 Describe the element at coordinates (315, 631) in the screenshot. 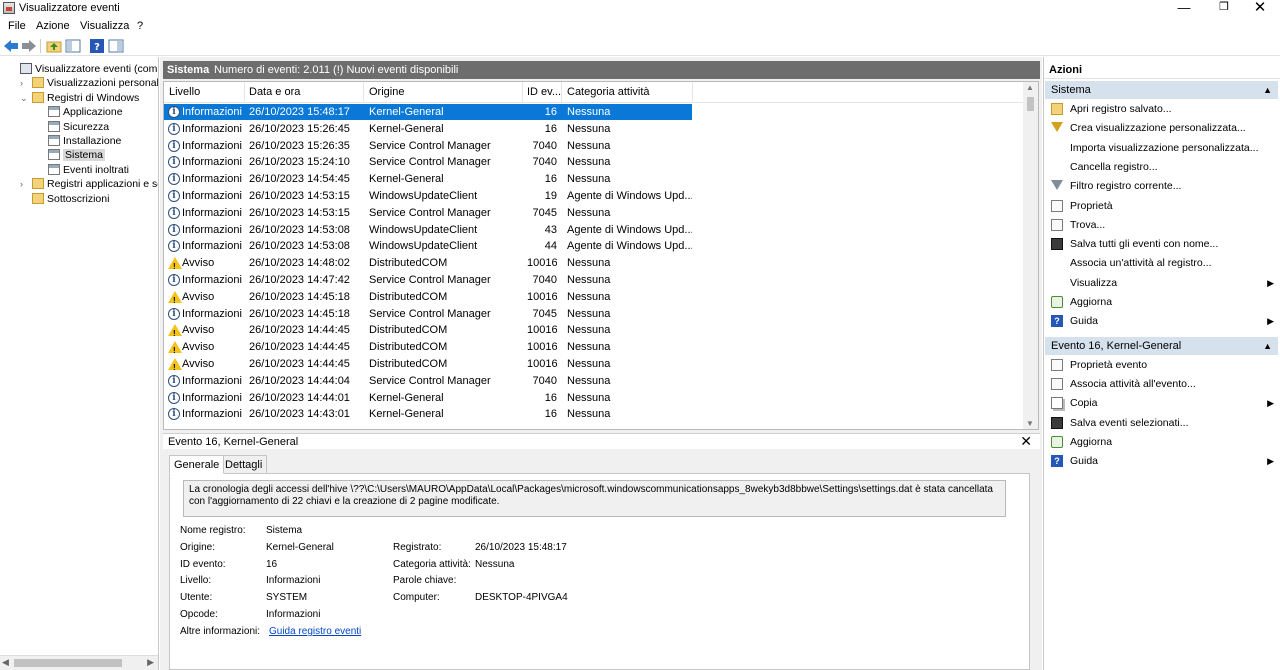

I see `event-log-help-link: Guida registro eventi` at that location.